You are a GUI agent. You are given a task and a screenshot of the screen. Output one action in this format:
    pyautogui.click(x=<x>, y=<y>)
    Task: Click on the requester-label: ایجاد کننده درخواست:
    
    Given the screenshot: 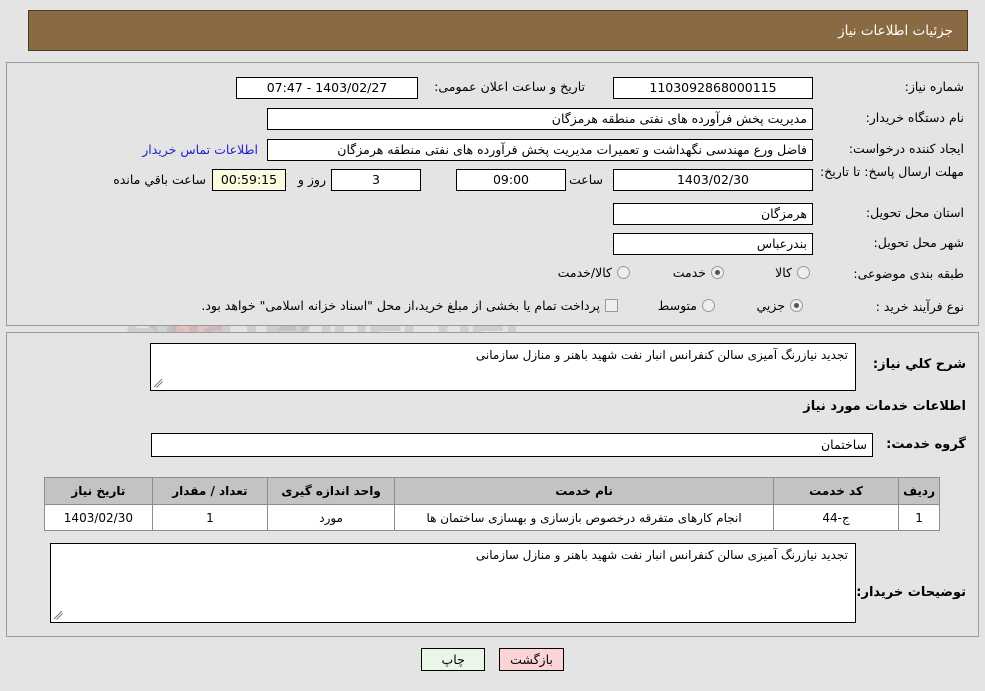 What is the action you would take?
    pyautogui.click(x=906, y=148)
    